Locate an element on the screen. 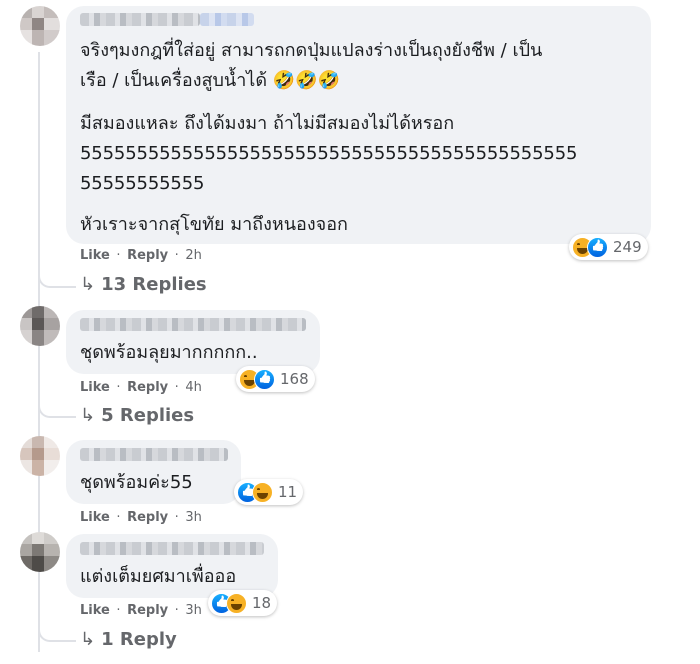 This screenshot has height=664, width=700. comment-actions: Like · Reply · 4h is located at coordinates (141, 387).